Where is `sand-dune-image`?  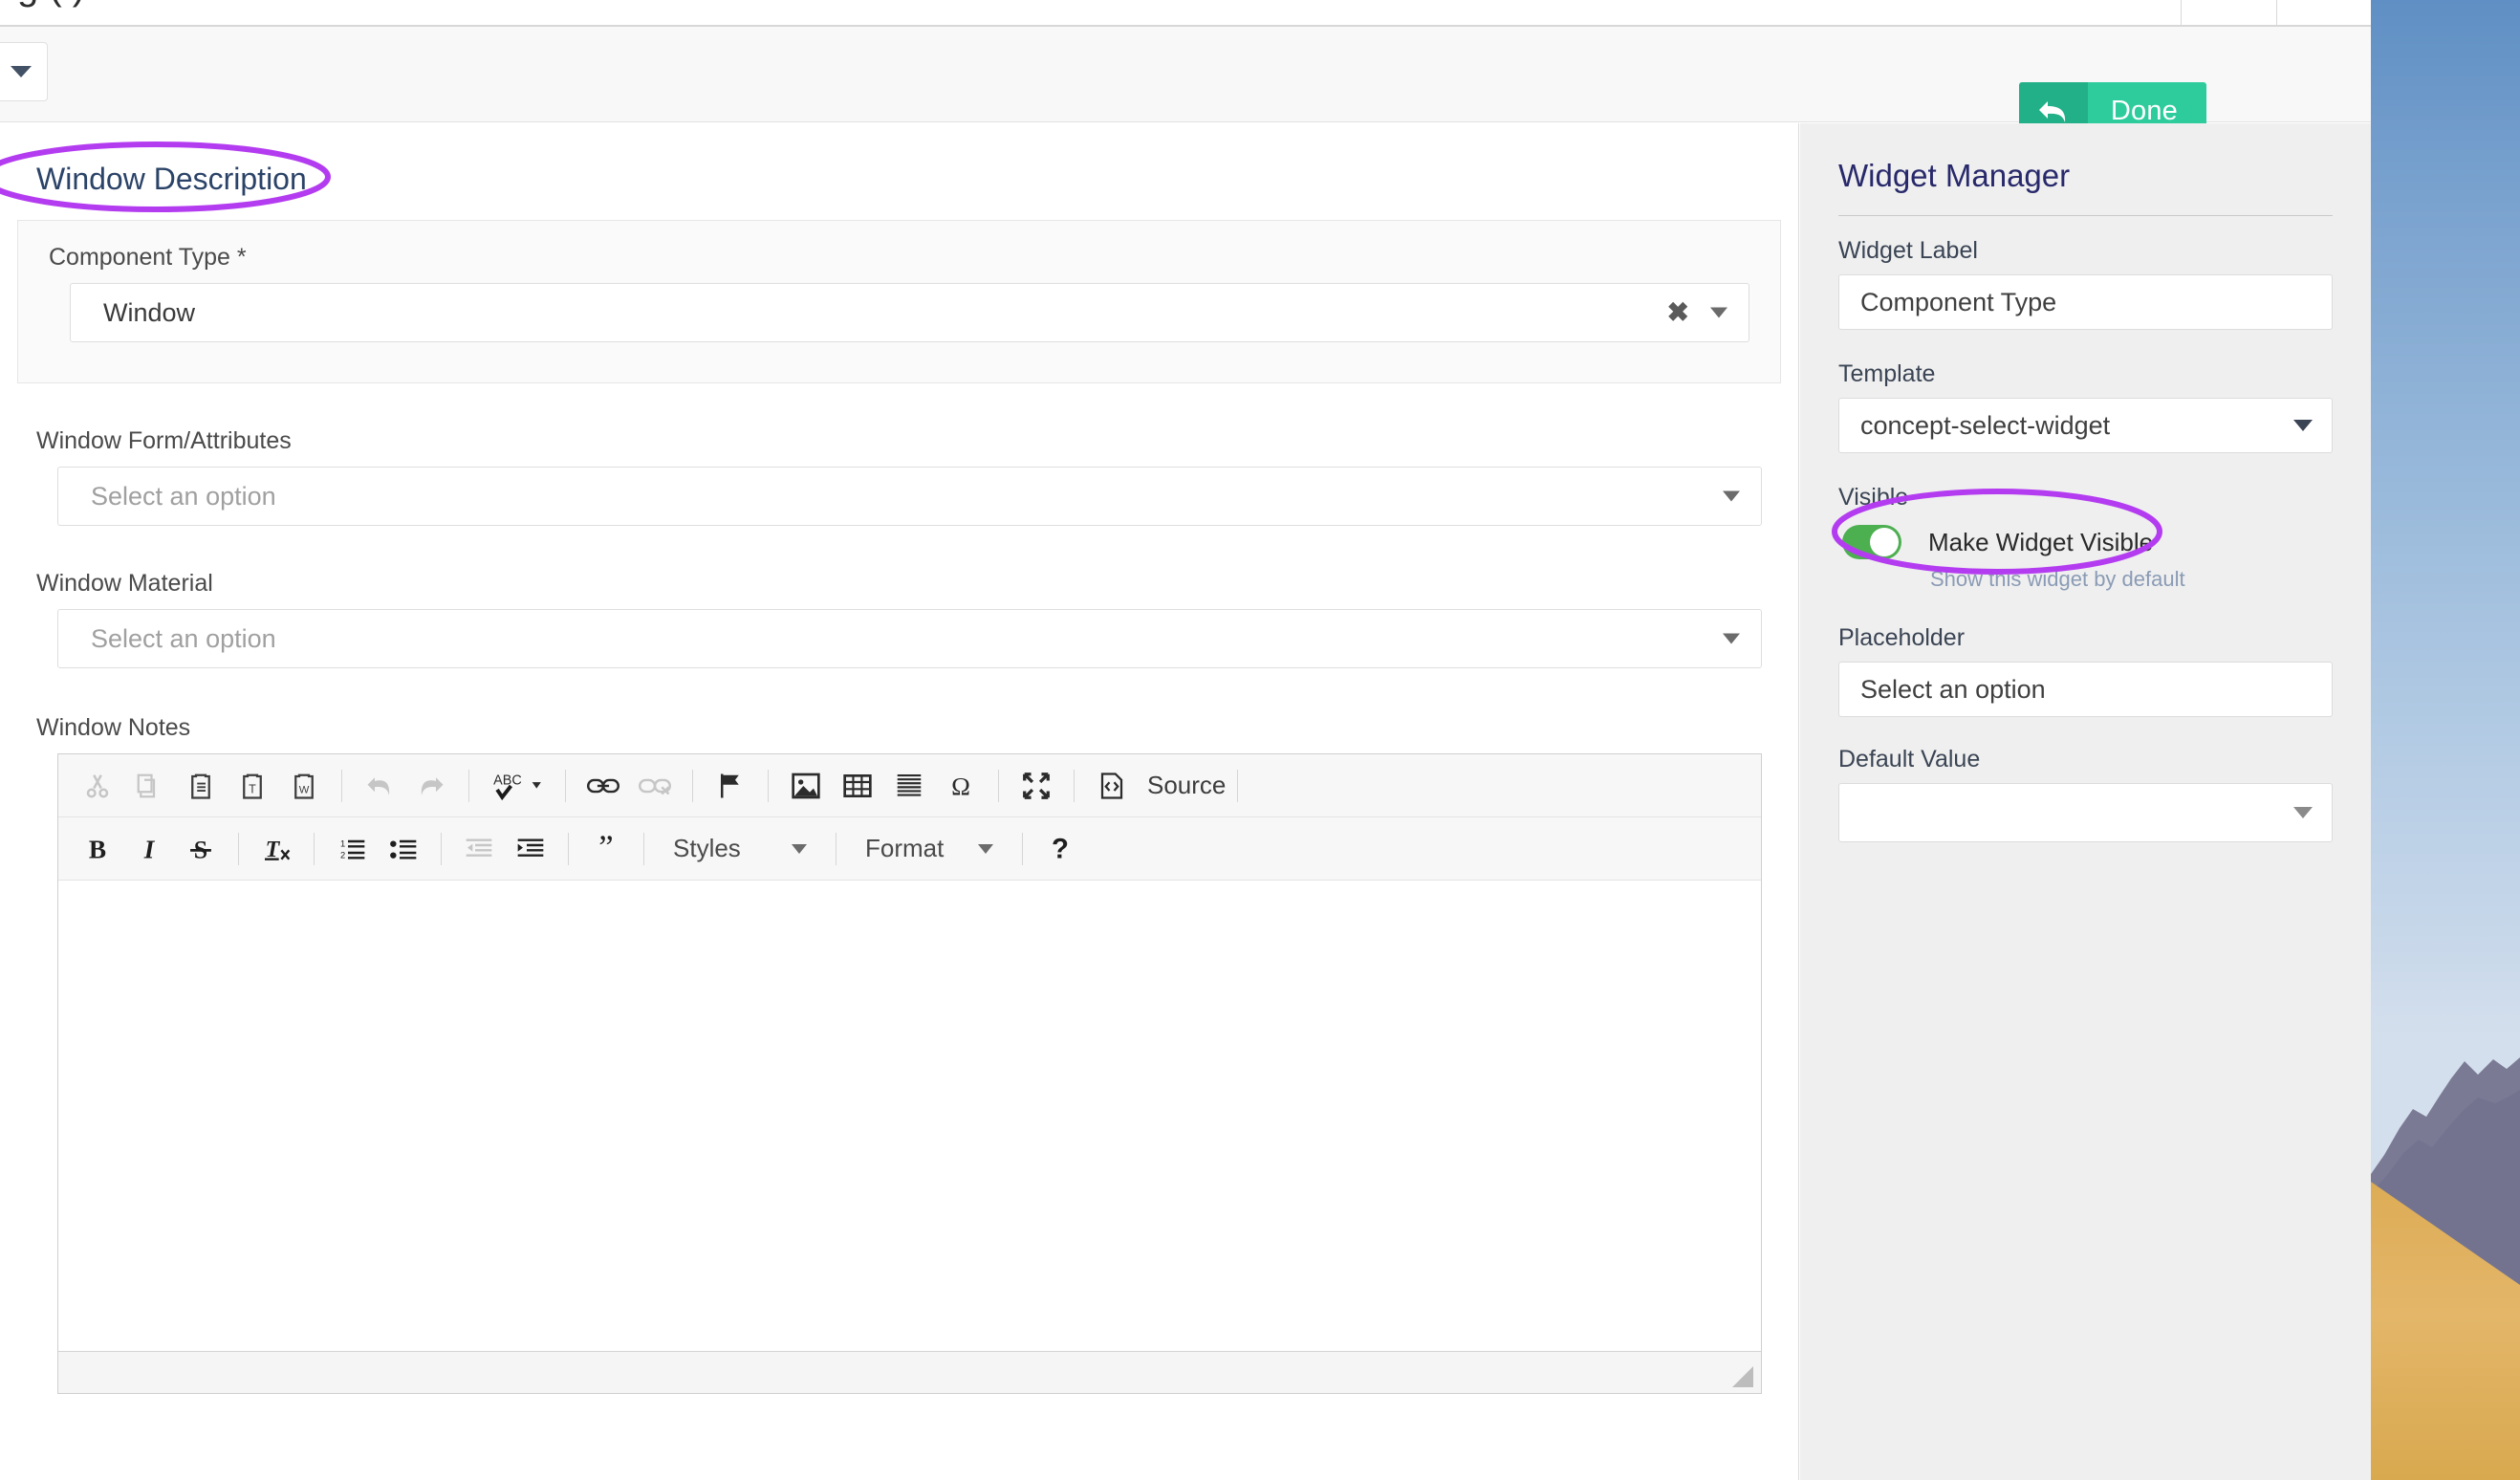
sand-dune-image is located at coordinates (2446, 1331).